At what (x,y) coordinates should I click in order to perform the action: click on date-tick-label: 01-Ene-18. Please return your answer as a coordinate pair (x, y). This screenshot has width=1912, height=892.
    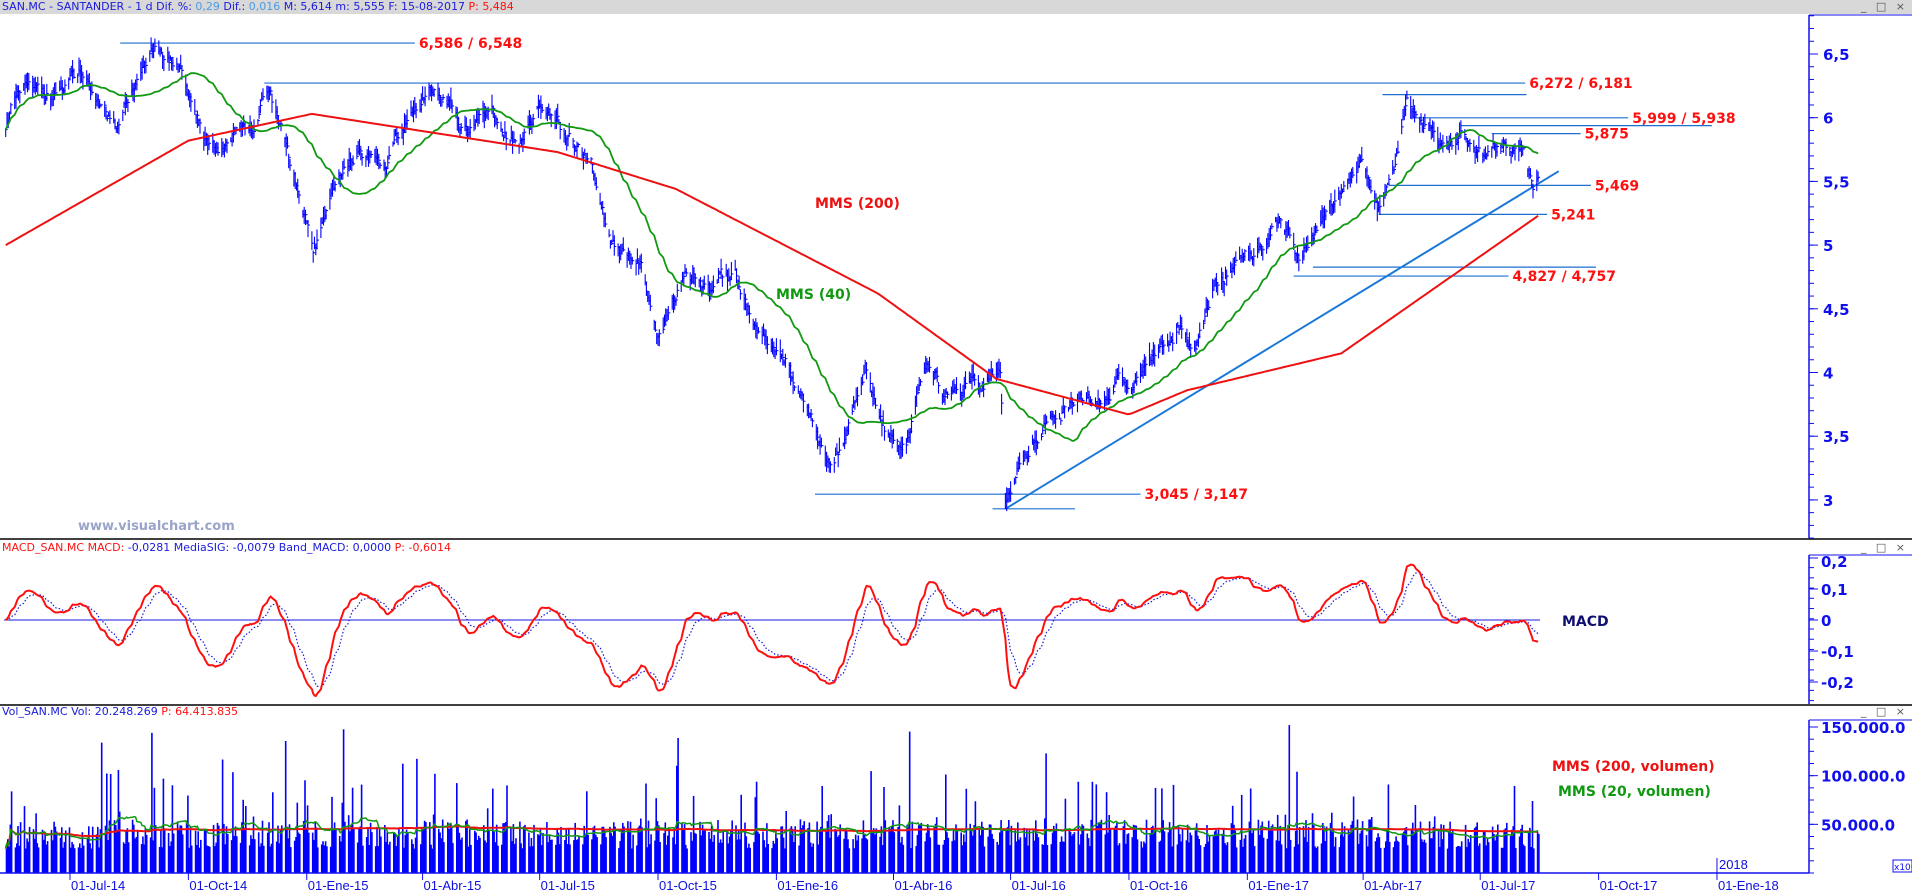
    Looking at the image, I should click on (1748, 885).